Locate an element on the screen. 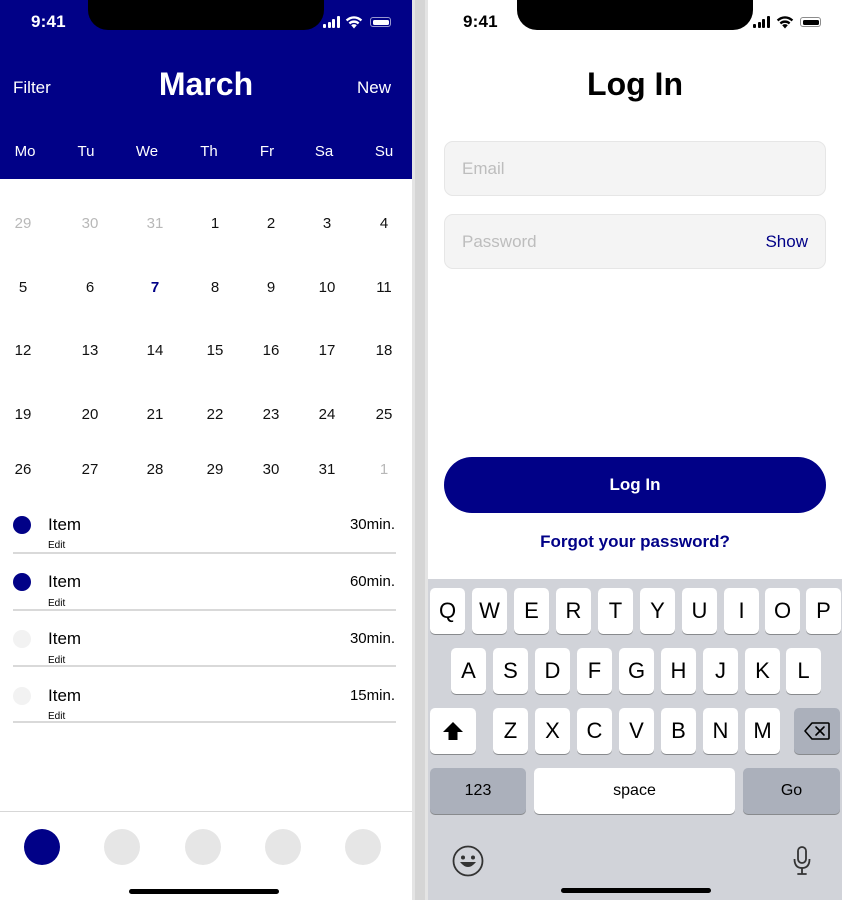  calendar-day: 10 is located at coordinates (327, 287).